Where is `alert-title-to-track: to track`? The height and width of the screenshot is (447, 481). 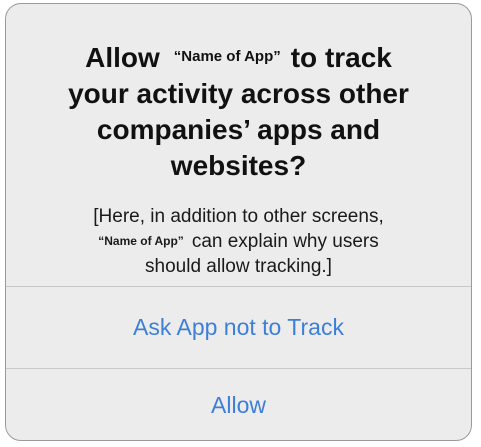
alert-title-to-track: to track is located at coordinates (341, 57).